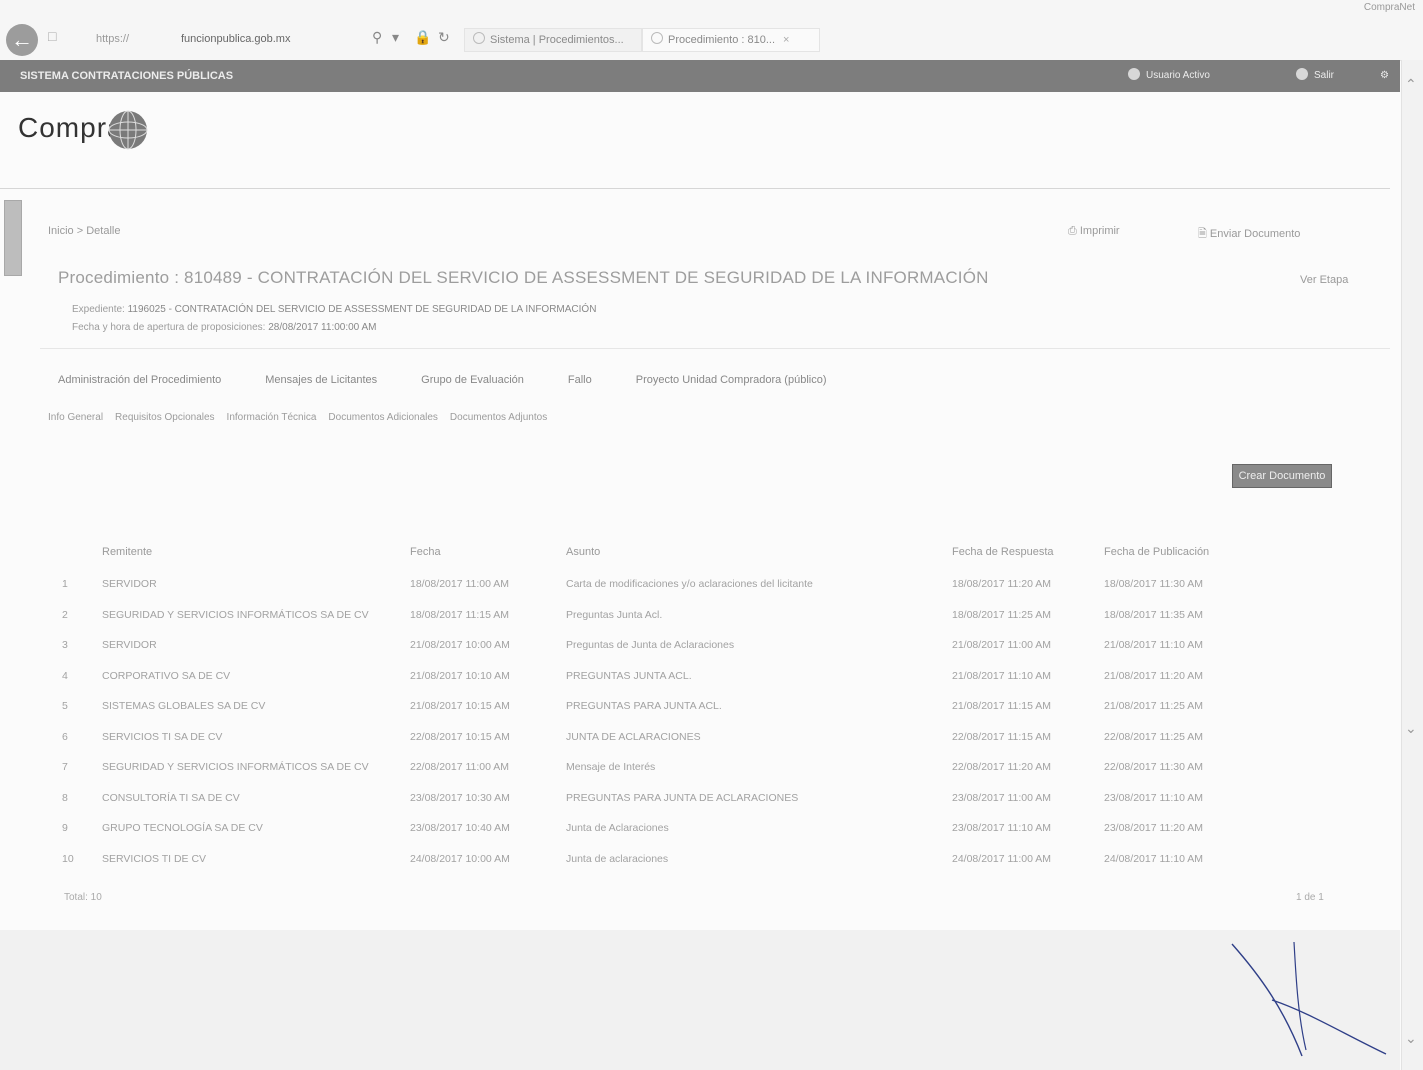  I want to click on table-cell-resp: 23/08/2017 11:00 AM, so click(1002, 797).